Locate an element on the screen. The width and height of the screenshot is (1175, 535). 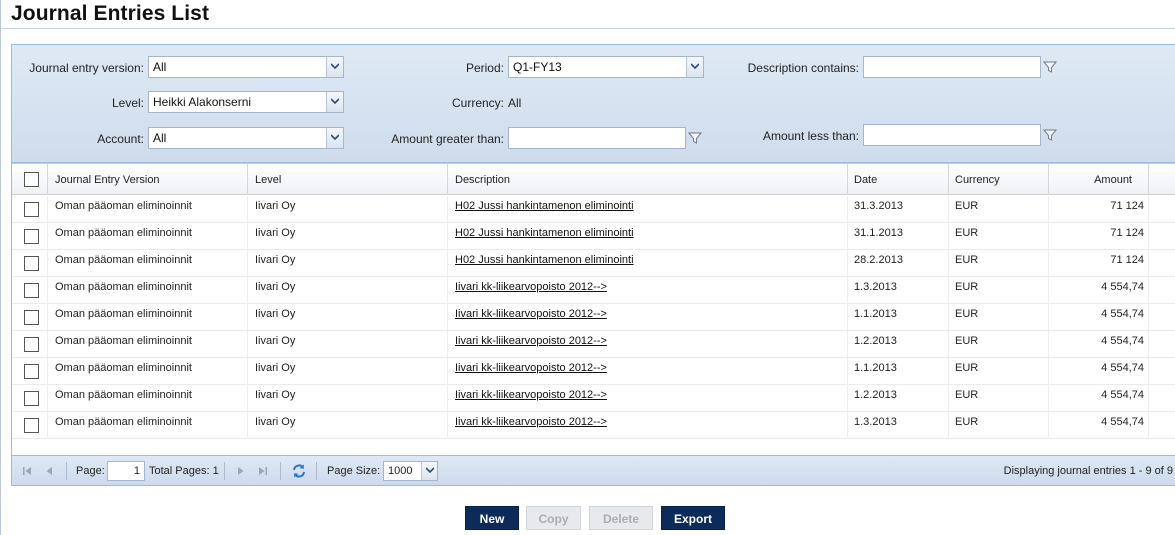
cell-date: 31.1.2013 is located at coordinates (898, 236).